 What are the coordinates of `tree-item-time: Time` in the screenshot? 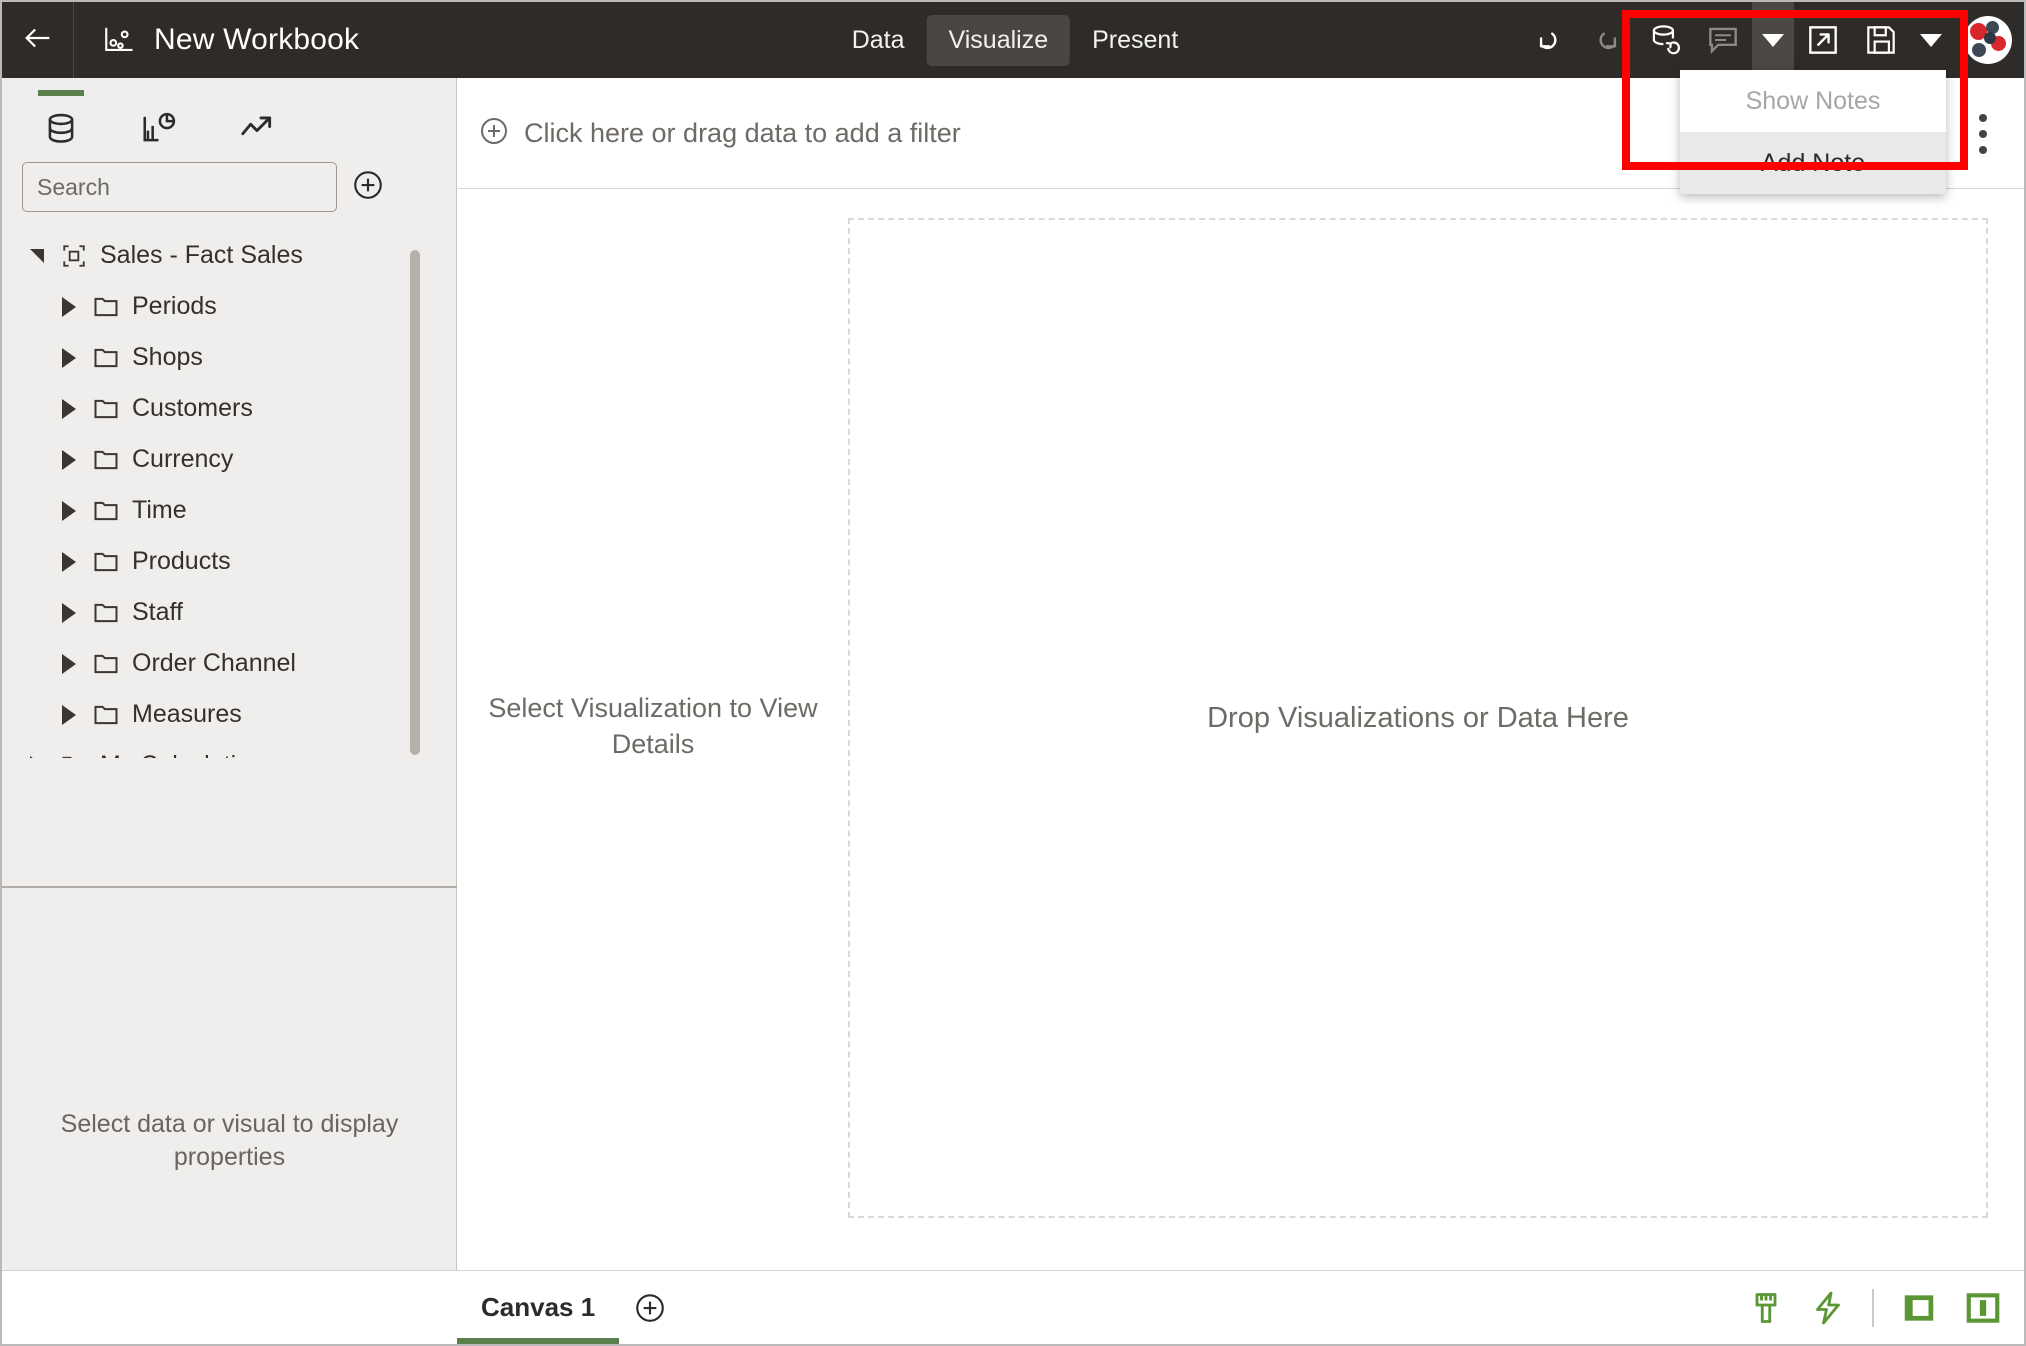 It's located at (229, 510).